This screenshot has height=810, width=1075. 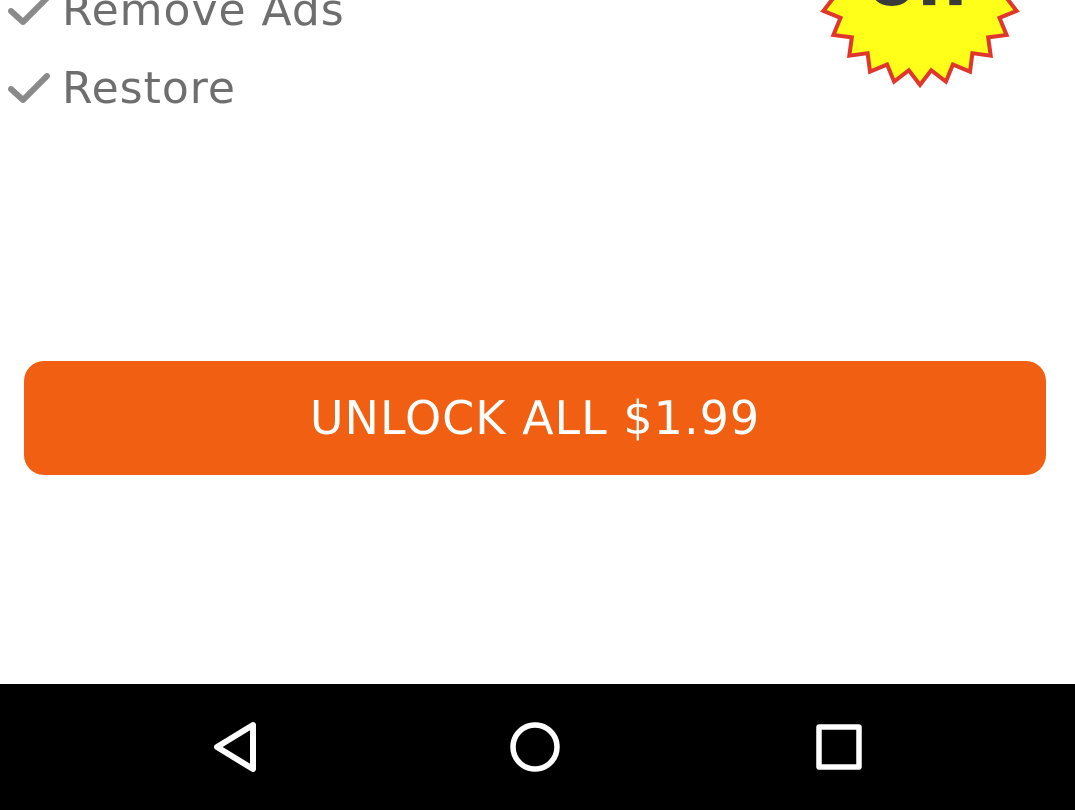 I want to click on unlock-all-button: UNLOCK ALL $1.99, so click(x=535, y=418).